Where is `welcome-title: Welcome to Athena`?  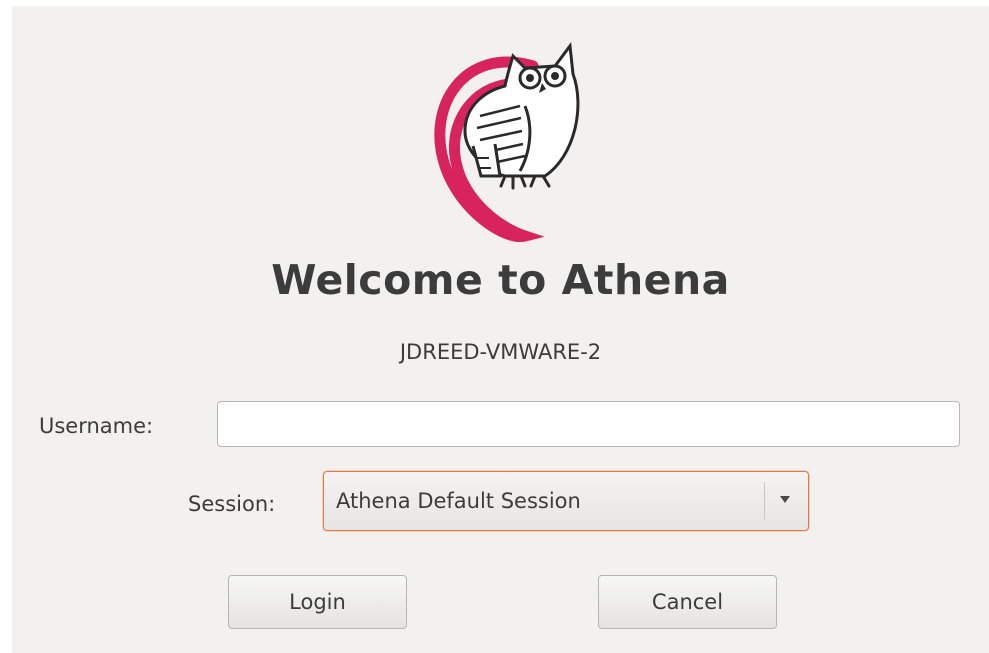 welcome-title: Welcome to Athena is located at coordinates (500, 280).